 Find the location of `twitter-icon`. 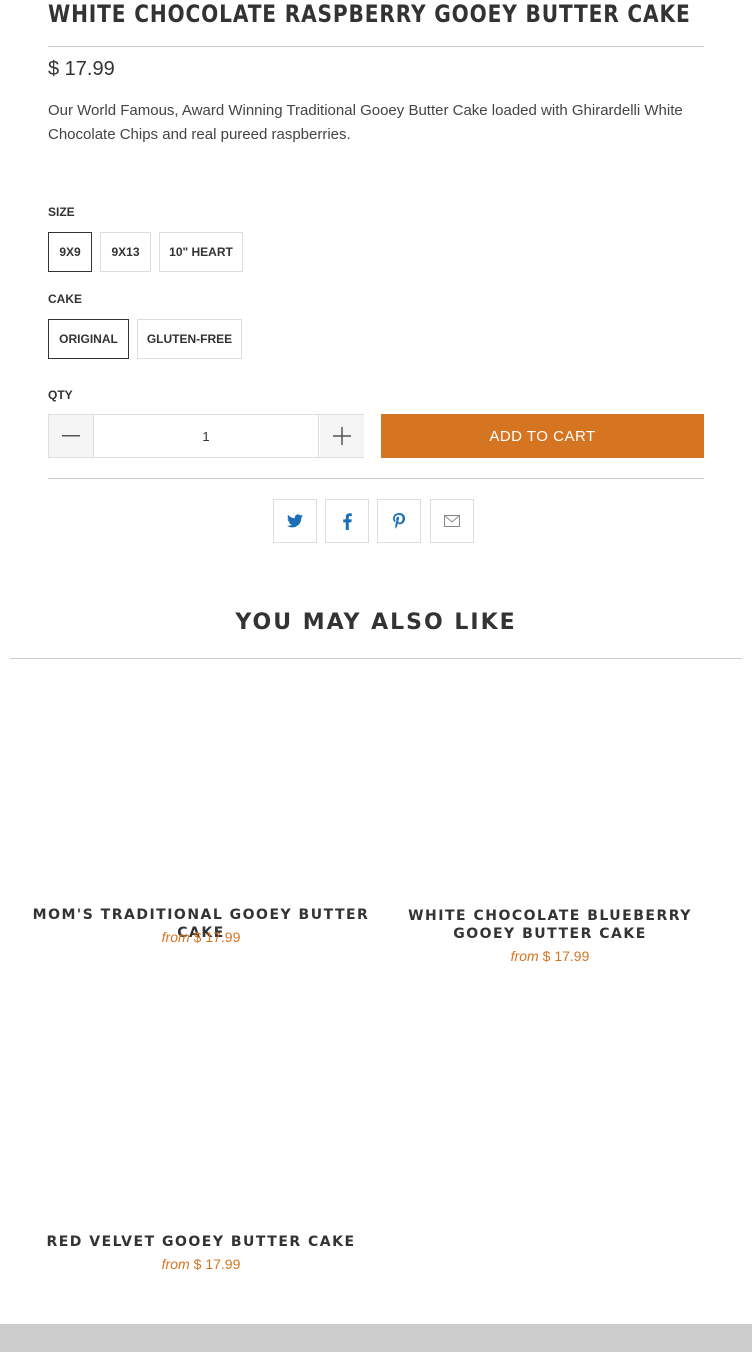

twitter-icon is located at coordinates (295, 521).